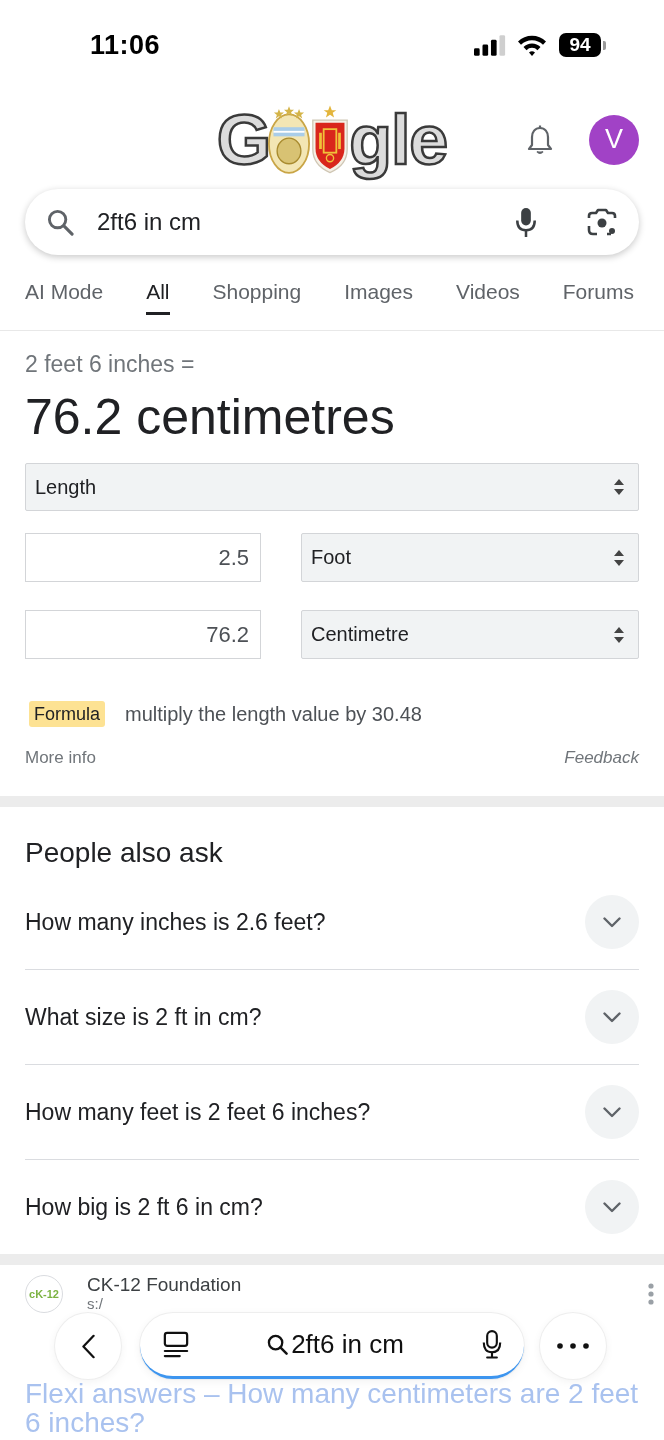 This screenshot has height=1440, width=664. I want to click on question-text: How many inches is 2.6 feet?, so click(175, 922).